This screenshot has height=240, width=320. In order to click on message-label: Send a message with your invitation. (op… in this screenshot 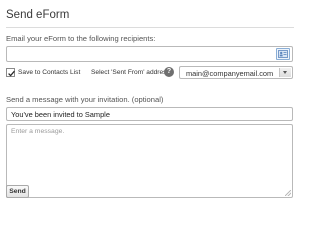, I will do `click(85, 99)`.